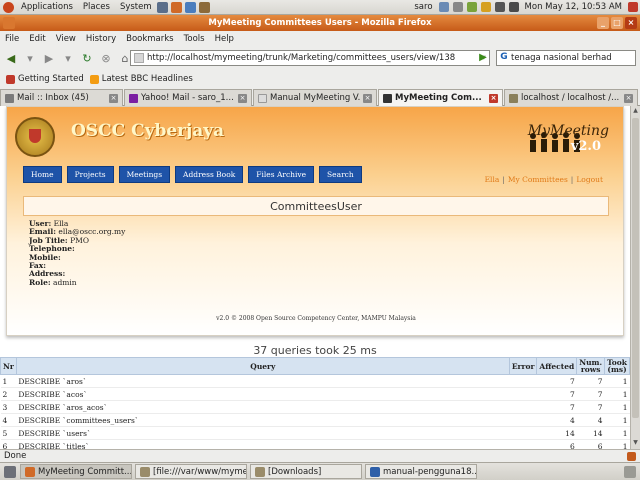 Image resolution: width=640 pixels, height=480 pixels. I want to click on network-icon, so click(457, 7).